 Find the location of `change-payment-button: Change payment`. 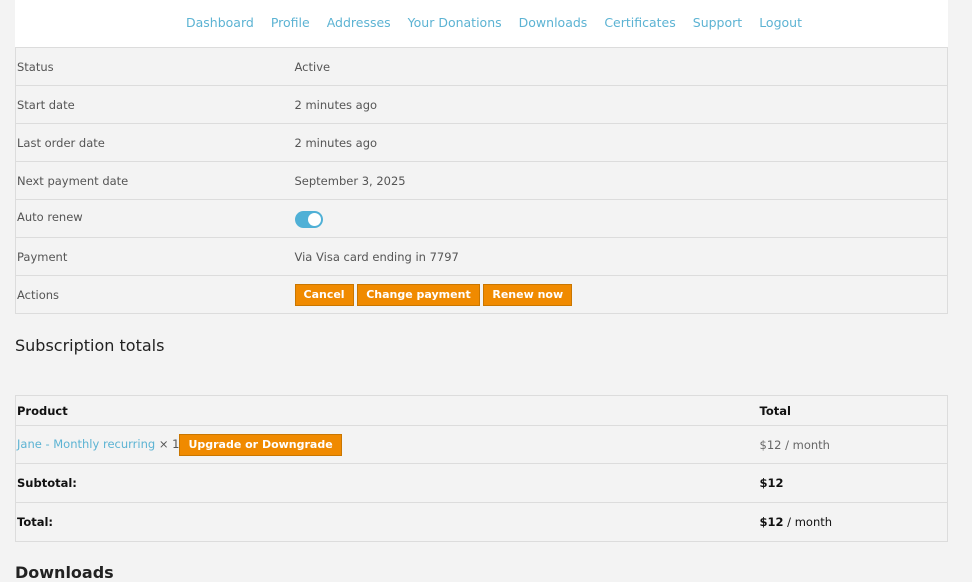

change-payment-button: Change payment is located at coordinates (418, 294).